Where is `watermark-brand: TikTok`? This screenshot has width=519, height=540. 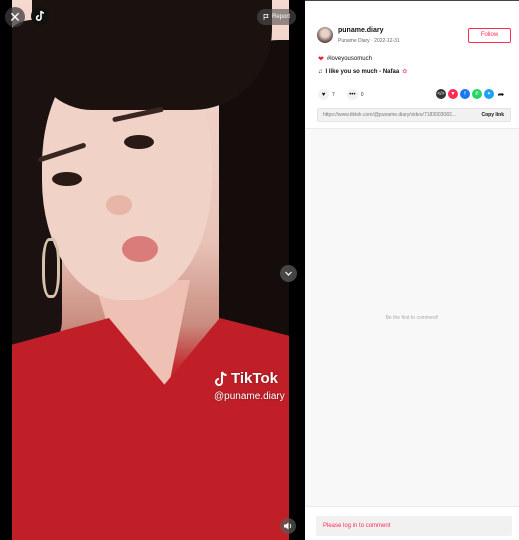
watermark-brand: TikTok is located at coordinates (249, 378).